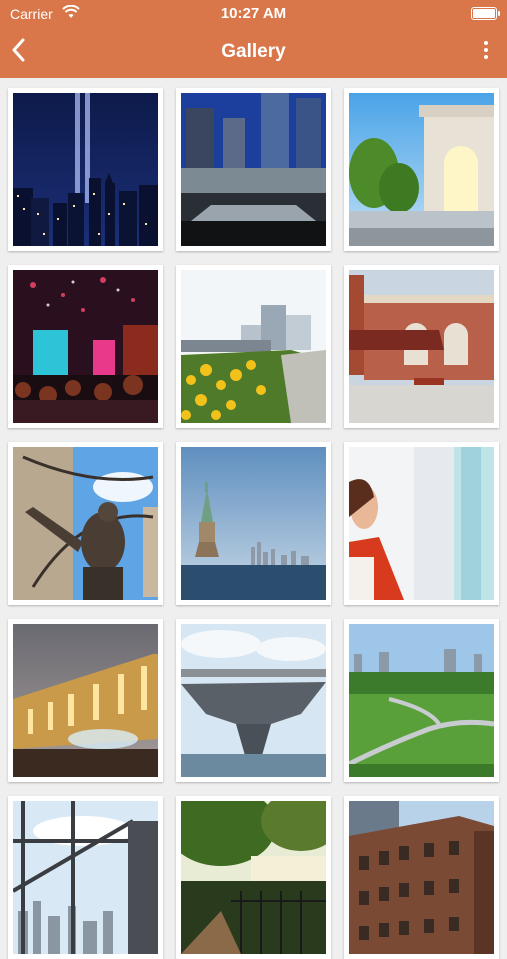 The height and width of the screenshot is (959, 507). I want to click on clock: 10:27 AM, so click(253, 13).